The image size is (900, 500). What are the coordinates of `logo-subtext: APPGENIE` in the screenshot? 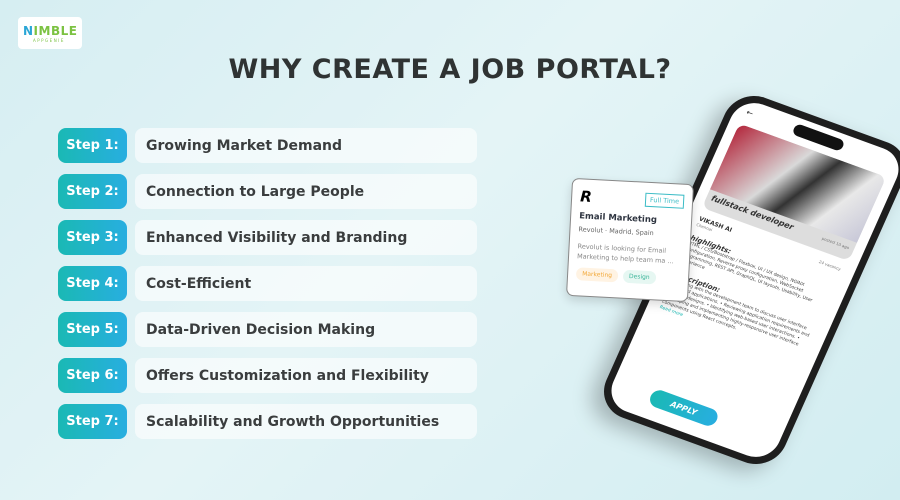 It's located at (49, 40).